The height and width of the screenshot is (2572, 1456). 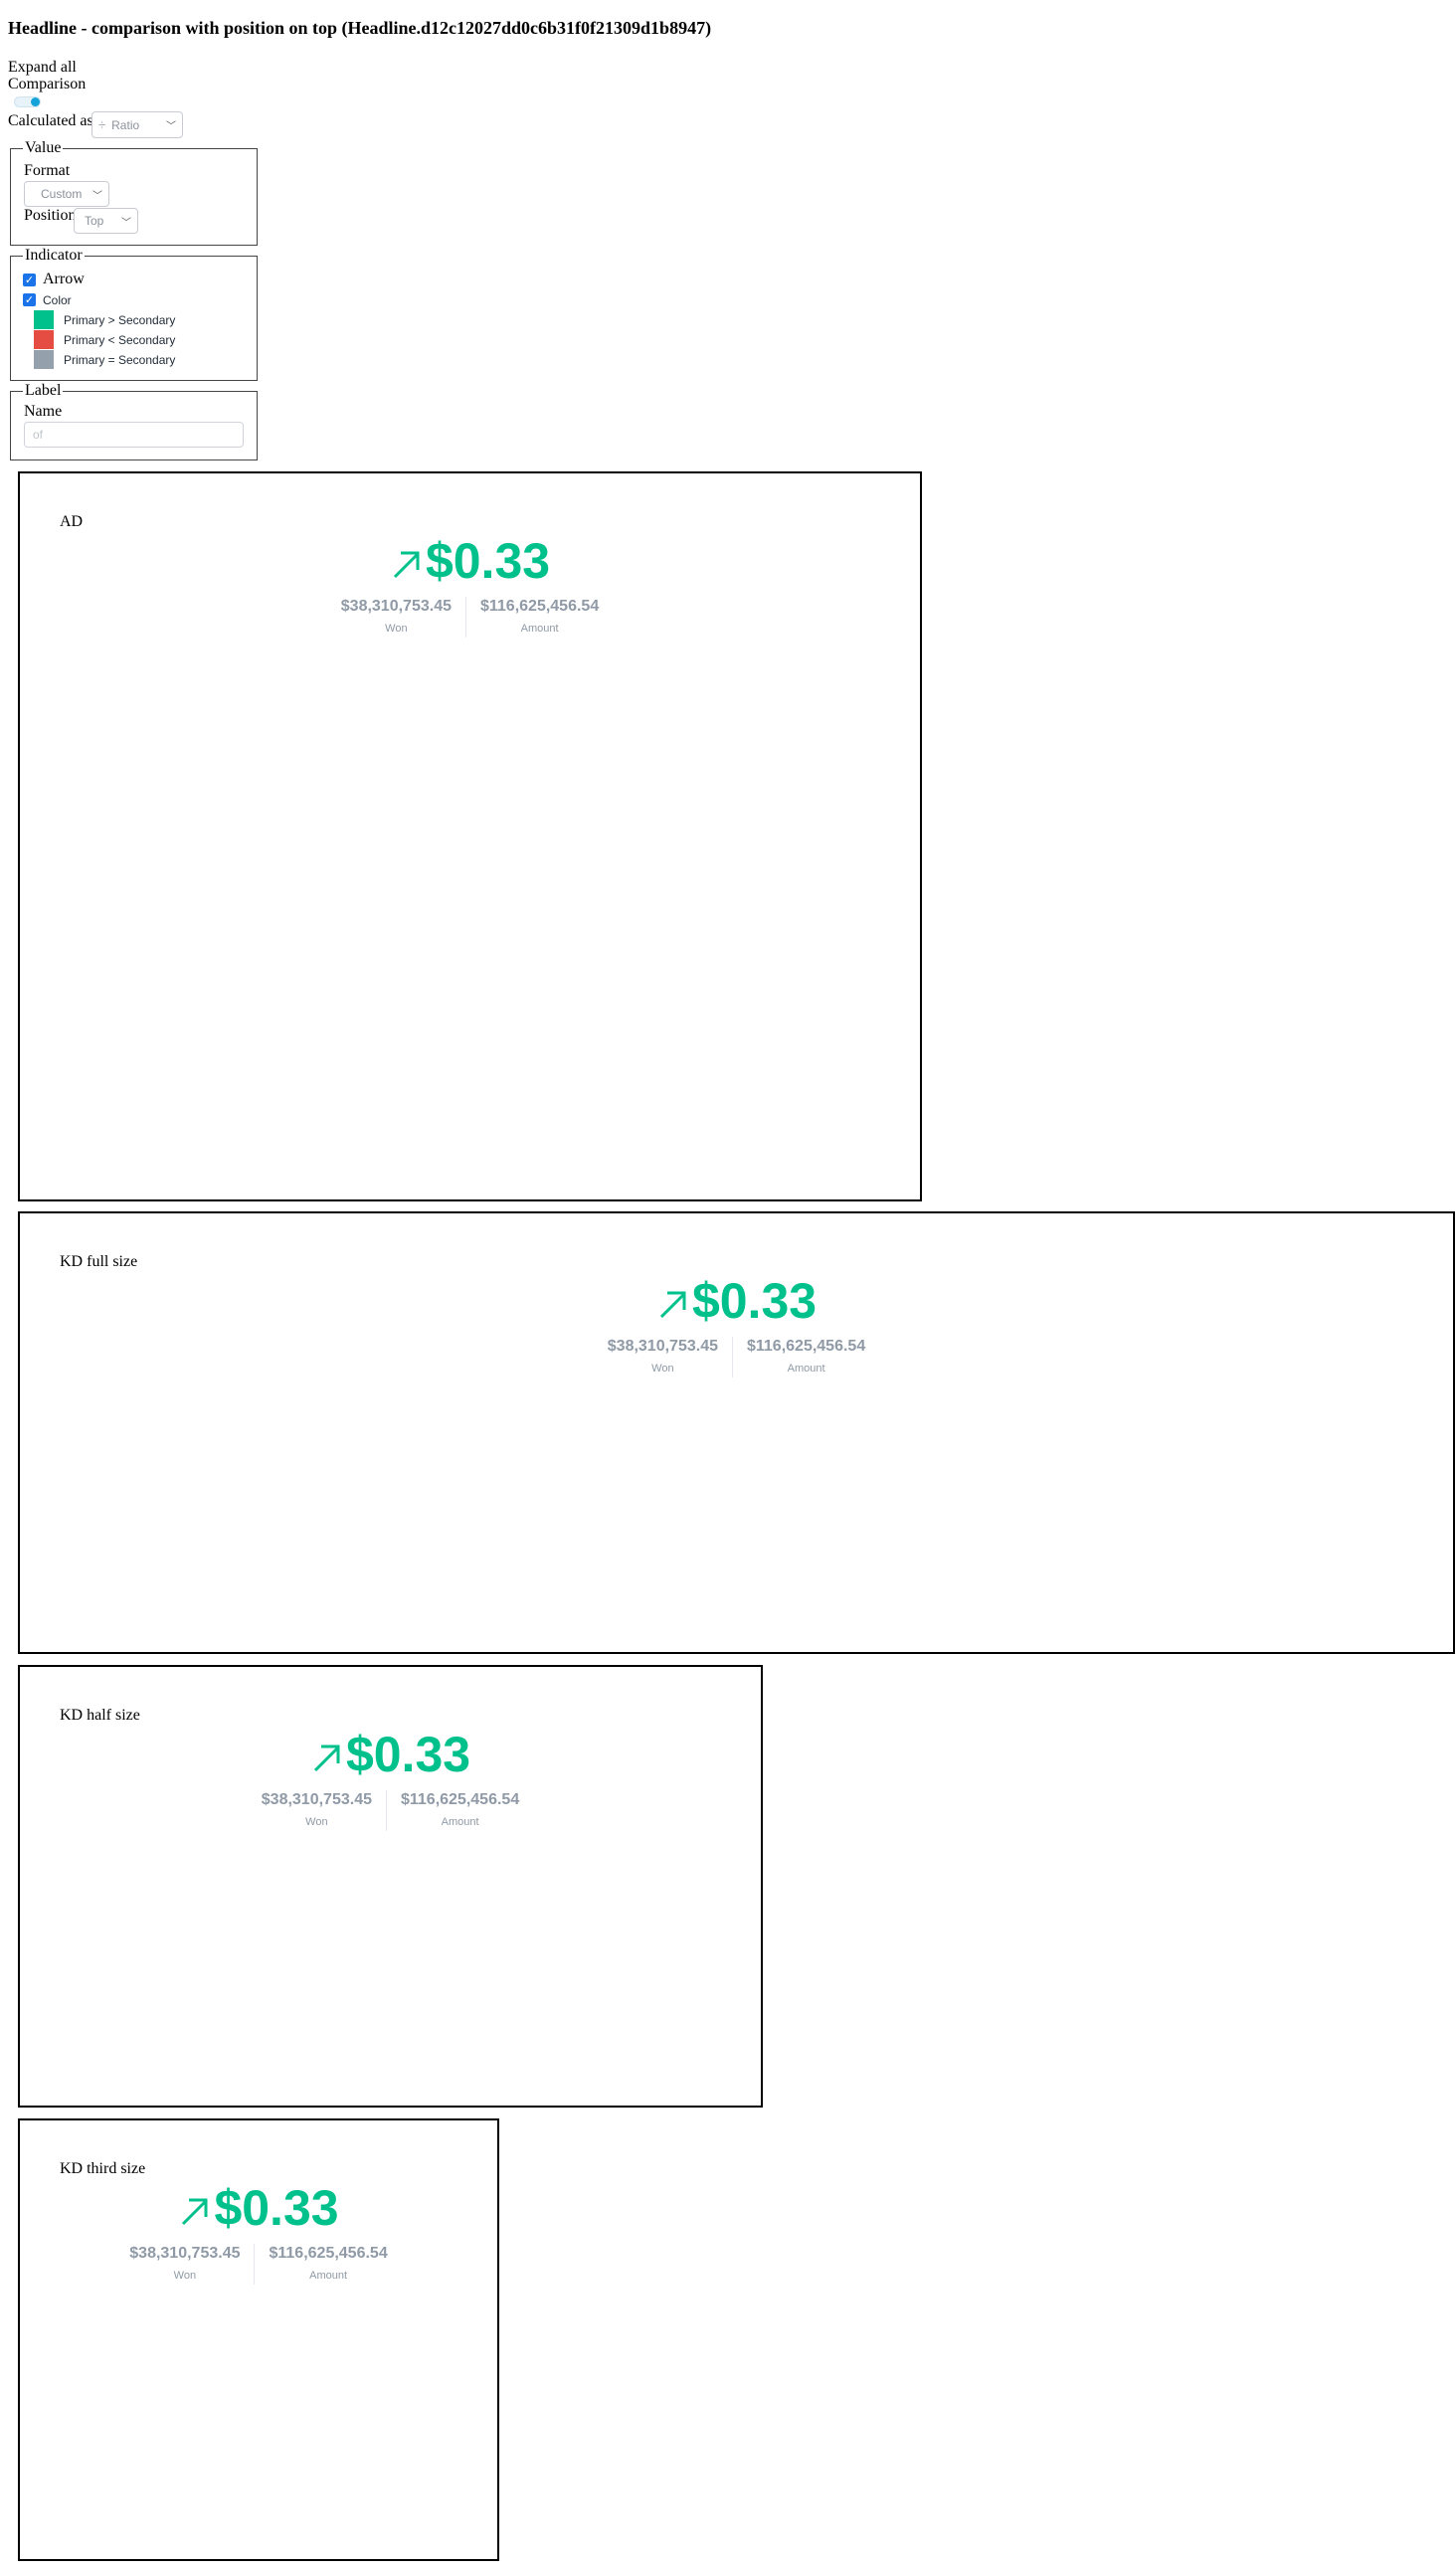 What do you see at coordinates (43, 412) in the screenshot?
I see `name-label: Name` at bounding box center [43, 412].